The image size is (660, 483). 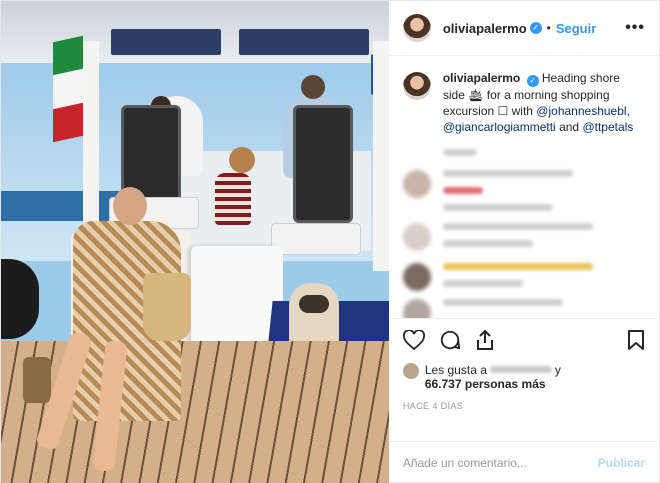 I want to click on woman-head, so click(x=130, y=206).